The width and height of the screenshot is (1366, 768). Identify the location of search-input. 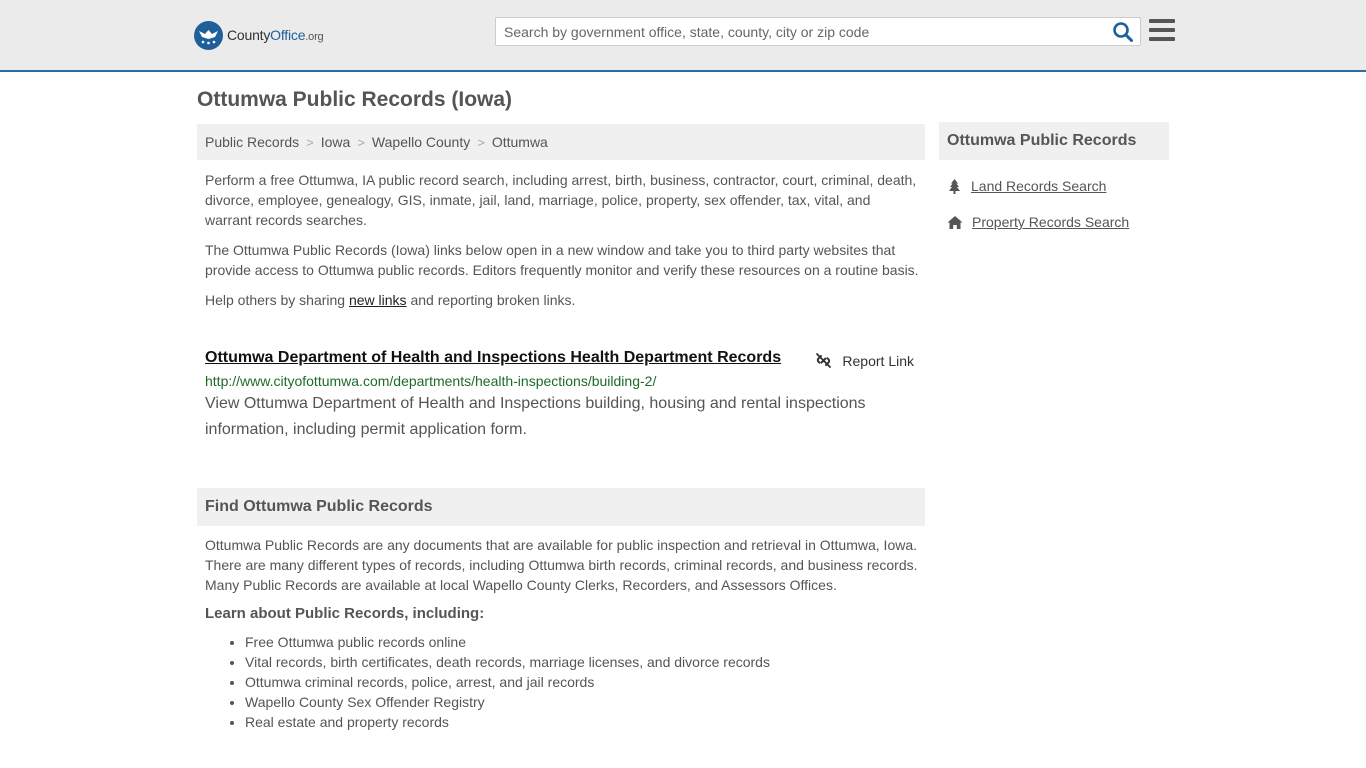
(801, 31).